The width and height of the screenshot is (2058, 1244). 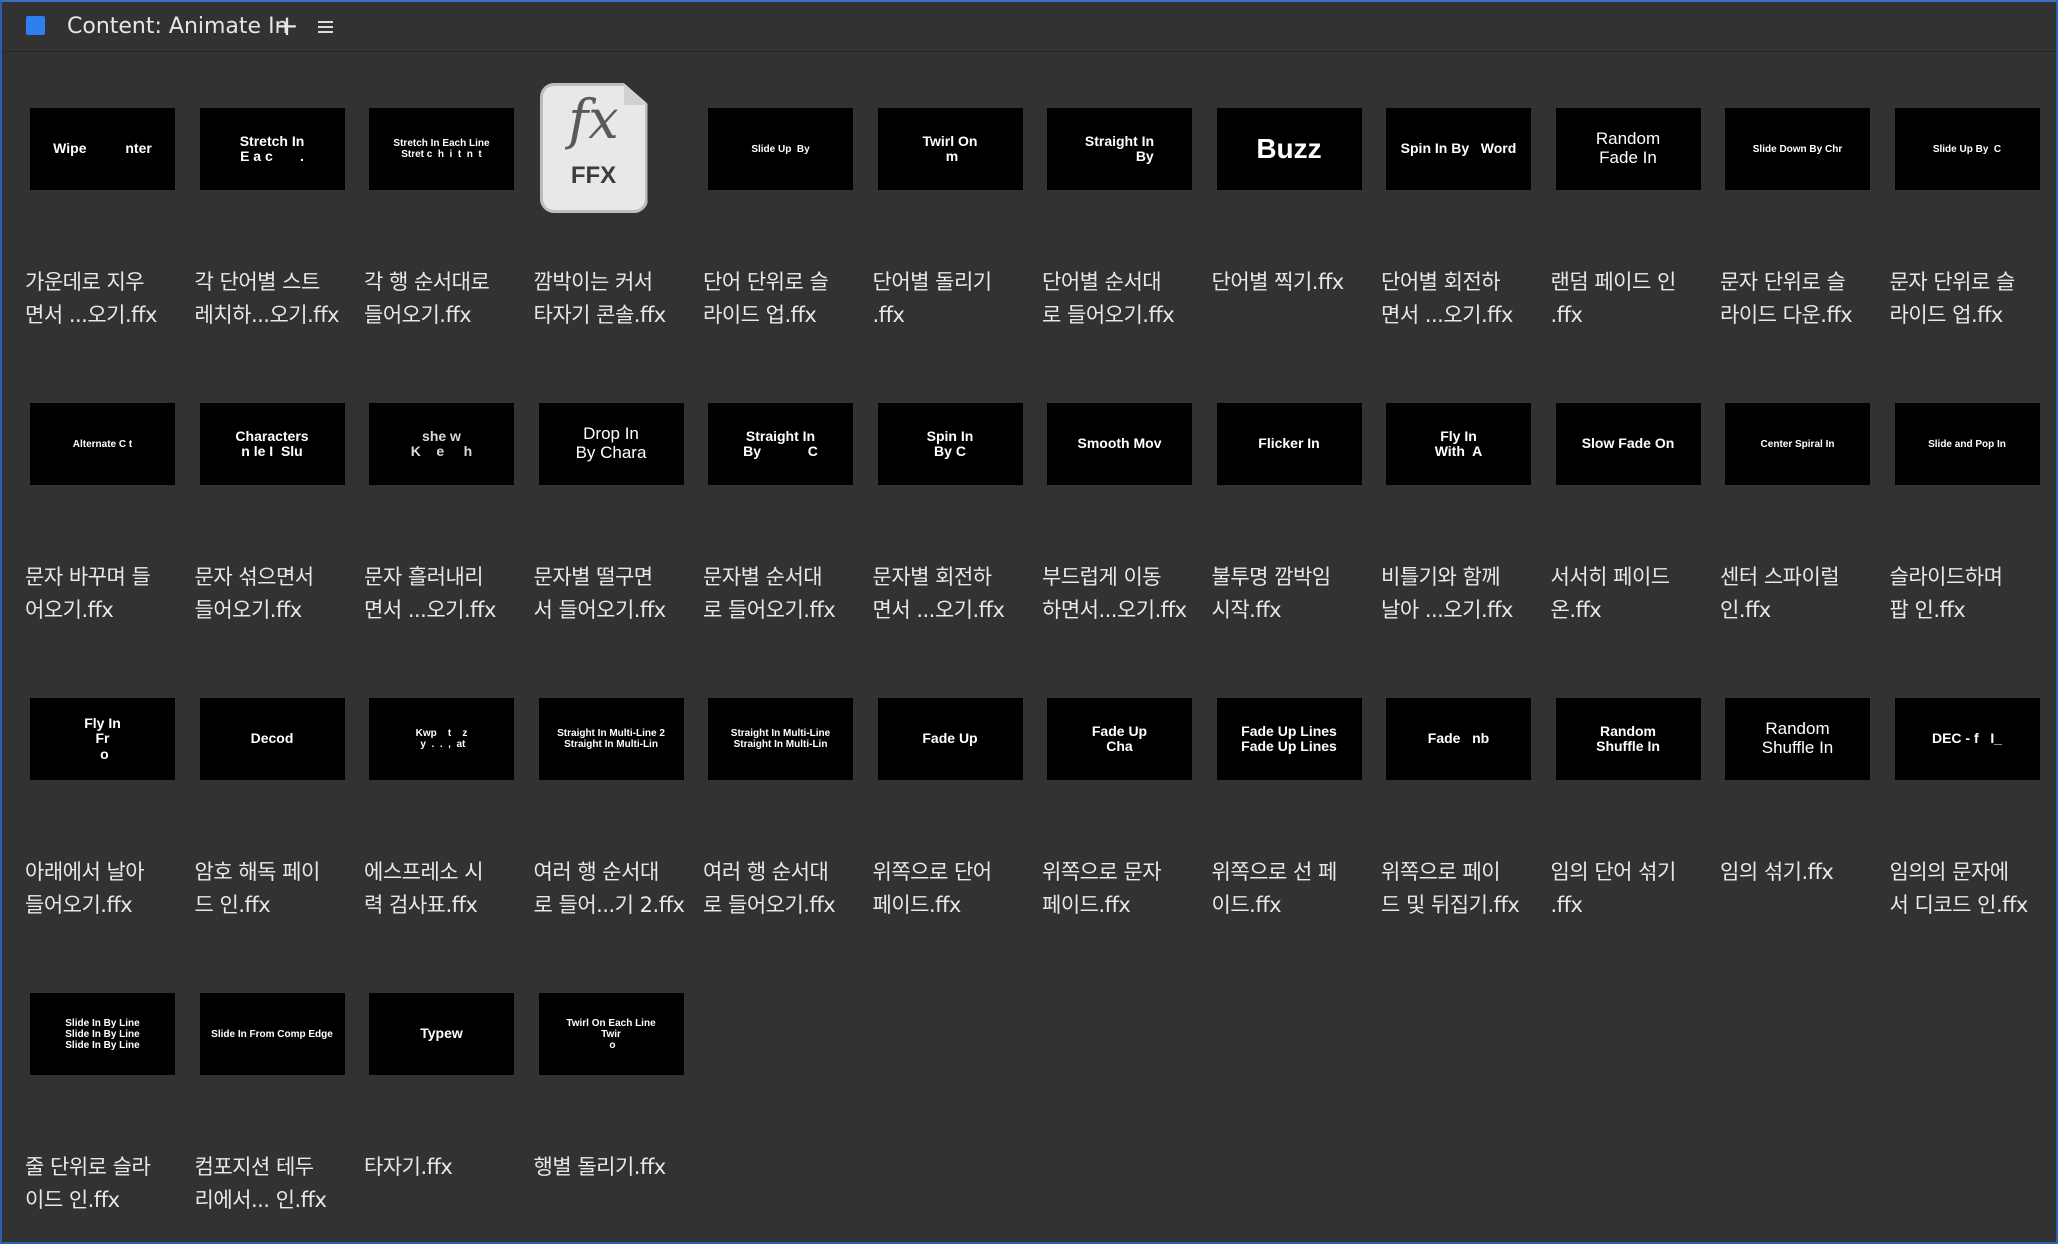 What do you see at coordinates (272, 803) in the screenshot?
I see `preset-item: Decod 암호 해독 페이 드 인.ffx` at bounding box center [272, 803].